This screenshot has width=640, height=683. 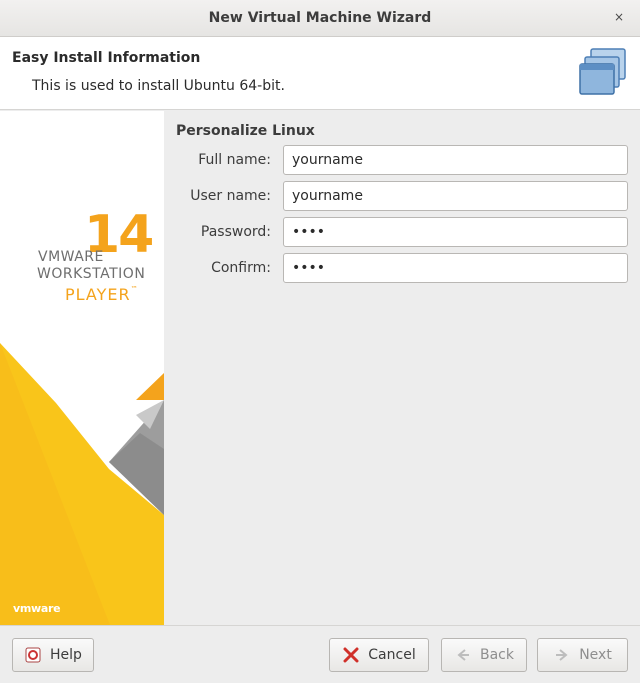 What do you see at coordinates (106, 58) in the screenshot?
I see `page-title: Easy Install Information` at bounding box center [106, 58].